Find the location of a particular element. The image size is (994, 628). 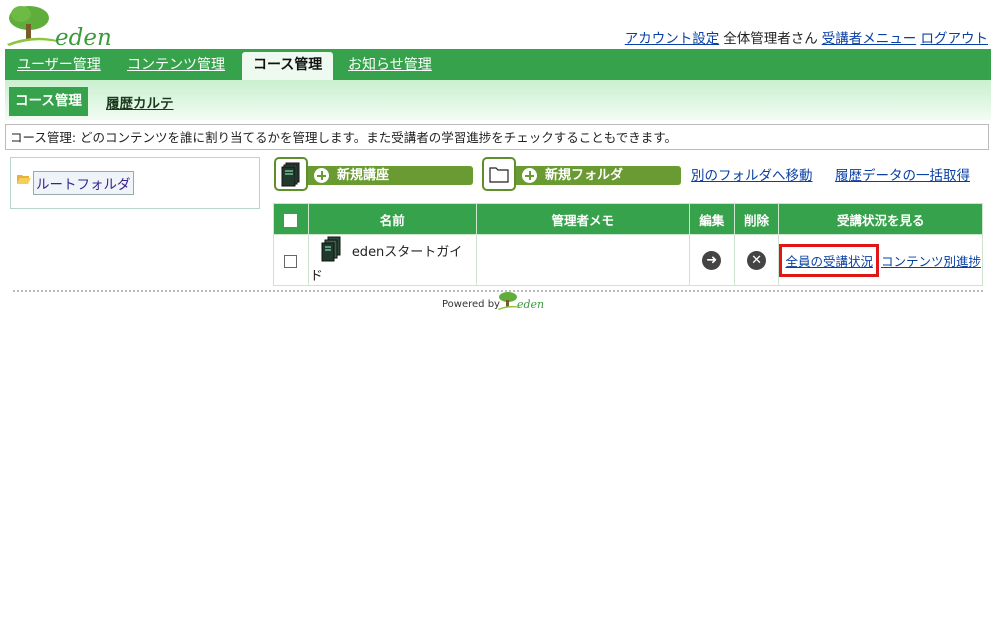

move-to-folder-link: 別のフォルダへ移動 is located at coordinates (752, 174).